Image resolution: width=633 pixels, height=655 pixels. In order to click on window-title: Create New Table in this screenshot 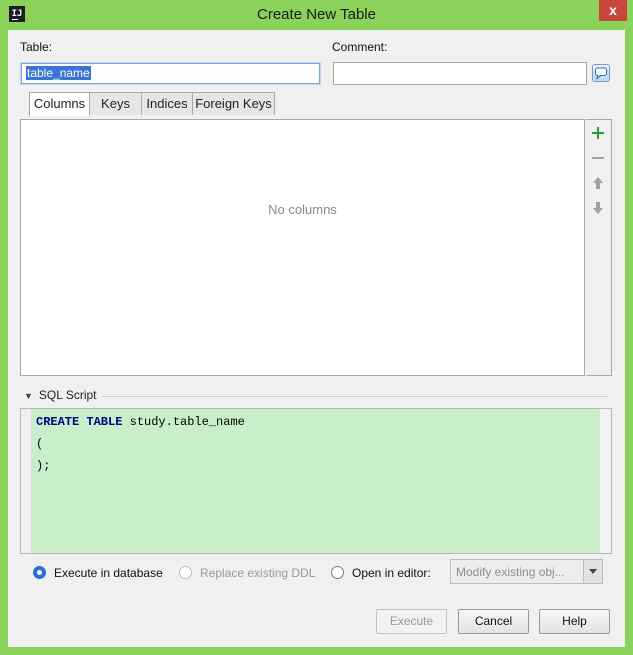, I will do `click(316, 14)`.